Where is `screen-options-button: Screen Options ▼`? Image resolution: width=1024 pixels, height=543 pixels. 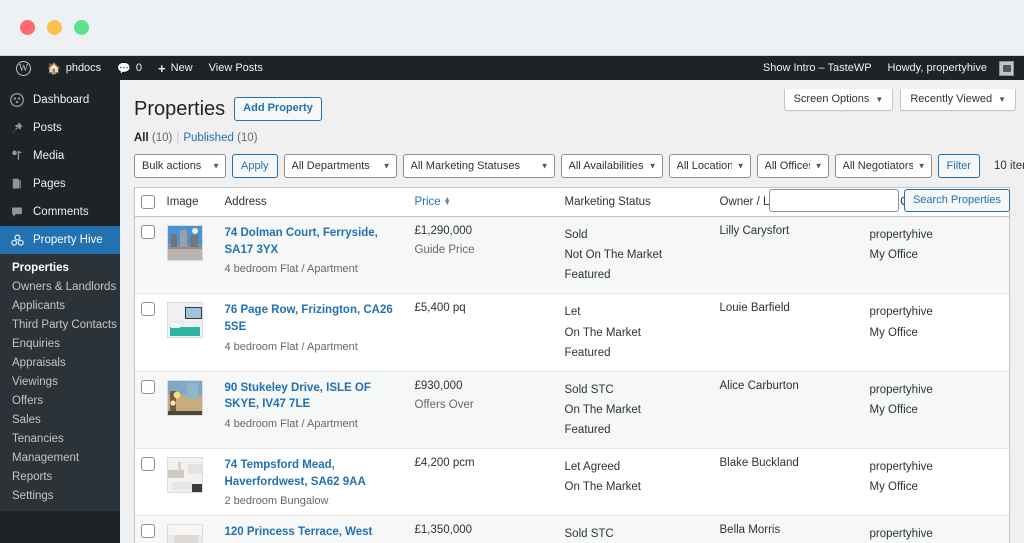
screen-options-button: Screen Options ▼ is located at coordinates (838, 100).